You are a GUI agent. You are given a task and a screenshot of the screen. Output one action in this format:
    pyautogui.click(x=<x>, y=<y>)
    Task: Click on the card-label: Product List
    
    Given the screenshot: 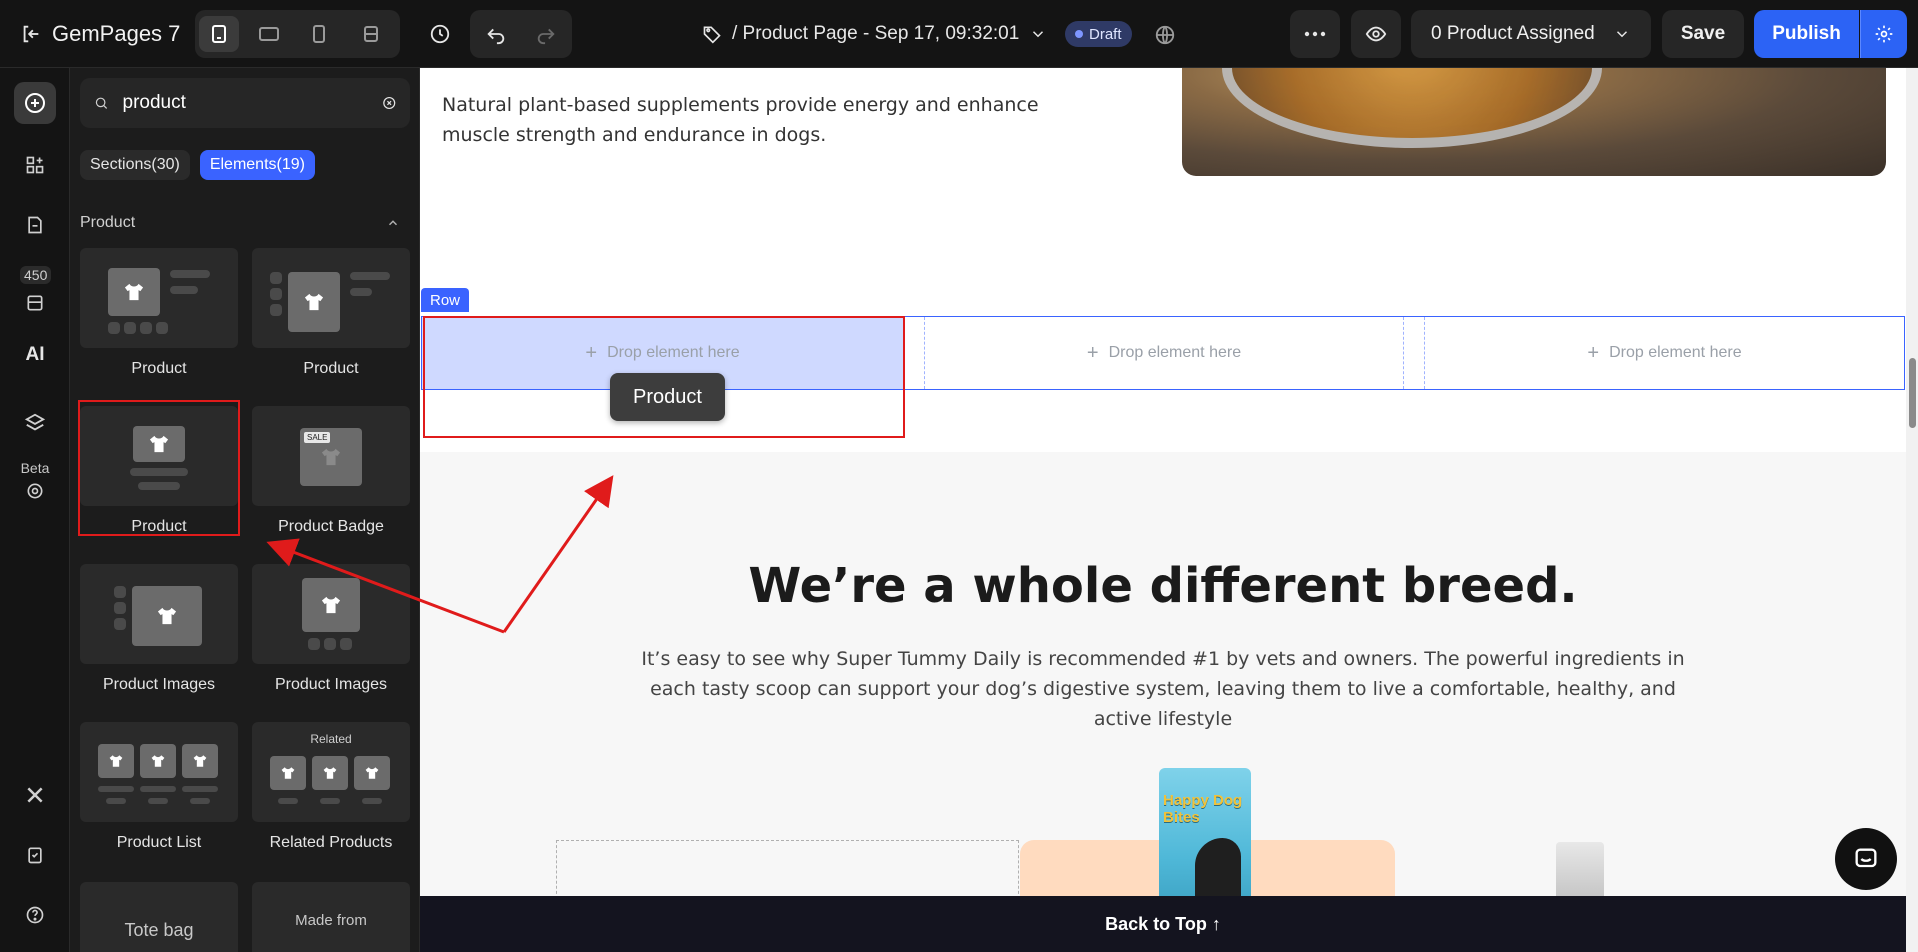 What is the action you would take?
    pyautogui.click(x=159, y=842)
    